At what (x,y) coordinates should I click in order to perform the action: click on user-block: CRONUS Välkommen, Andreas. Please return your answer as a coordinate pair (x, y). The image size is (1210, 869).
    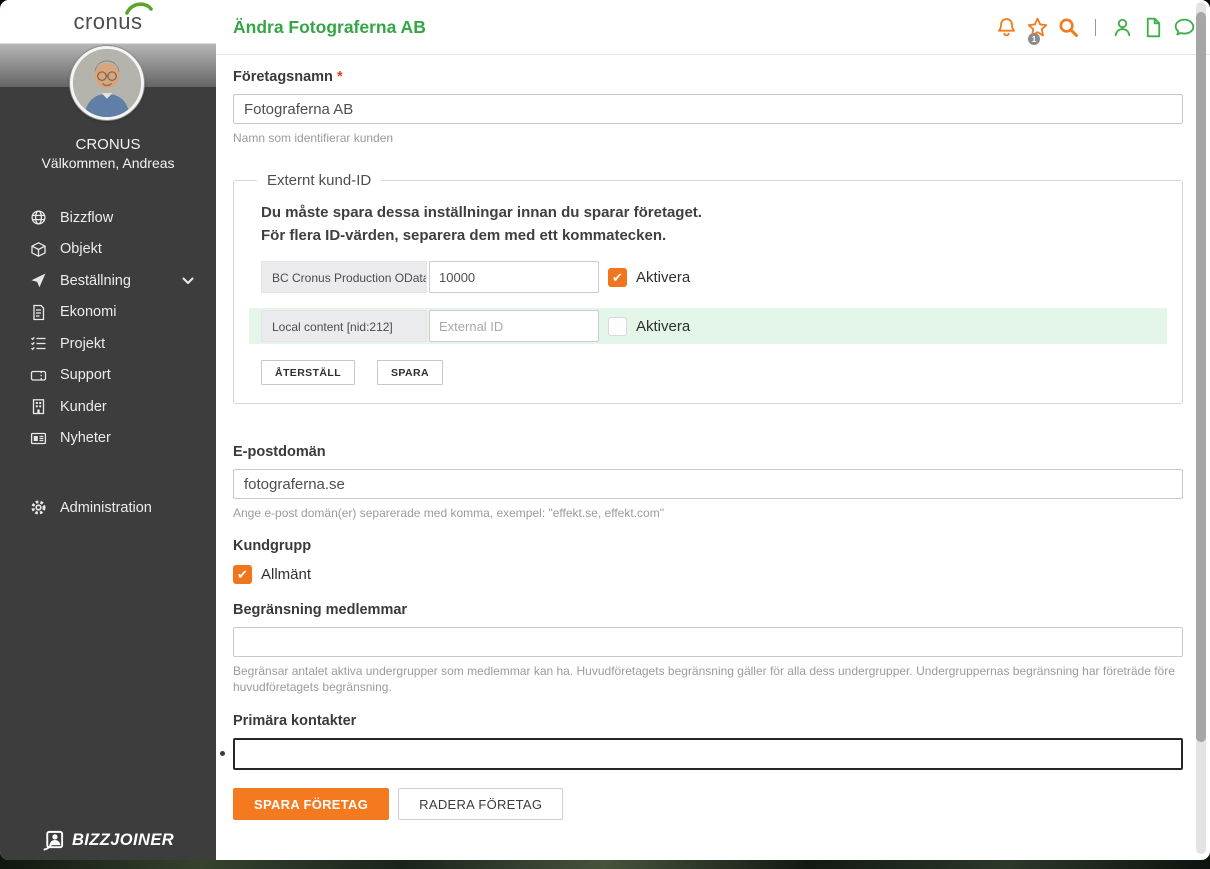
    Looking at the image, I should click on (108, 154).